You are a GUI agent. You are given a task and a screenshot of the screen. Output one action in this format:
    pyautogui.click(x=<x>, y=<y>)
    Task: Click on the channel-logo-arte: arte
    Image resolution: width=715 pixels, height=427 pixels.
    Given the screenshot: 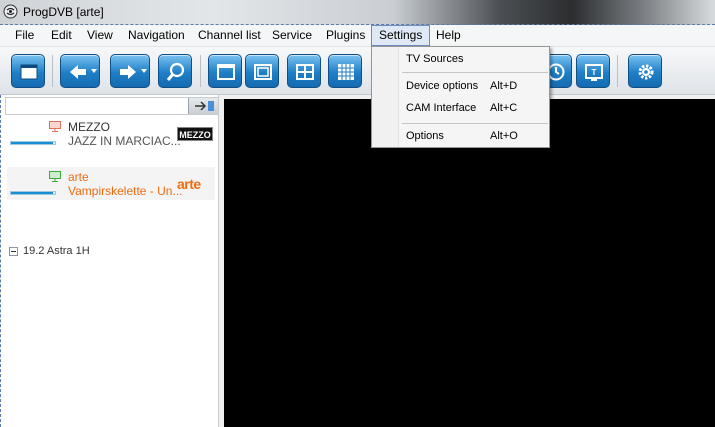 What is the action you would take?
    pyautogui.click(x=189, y=184)
    